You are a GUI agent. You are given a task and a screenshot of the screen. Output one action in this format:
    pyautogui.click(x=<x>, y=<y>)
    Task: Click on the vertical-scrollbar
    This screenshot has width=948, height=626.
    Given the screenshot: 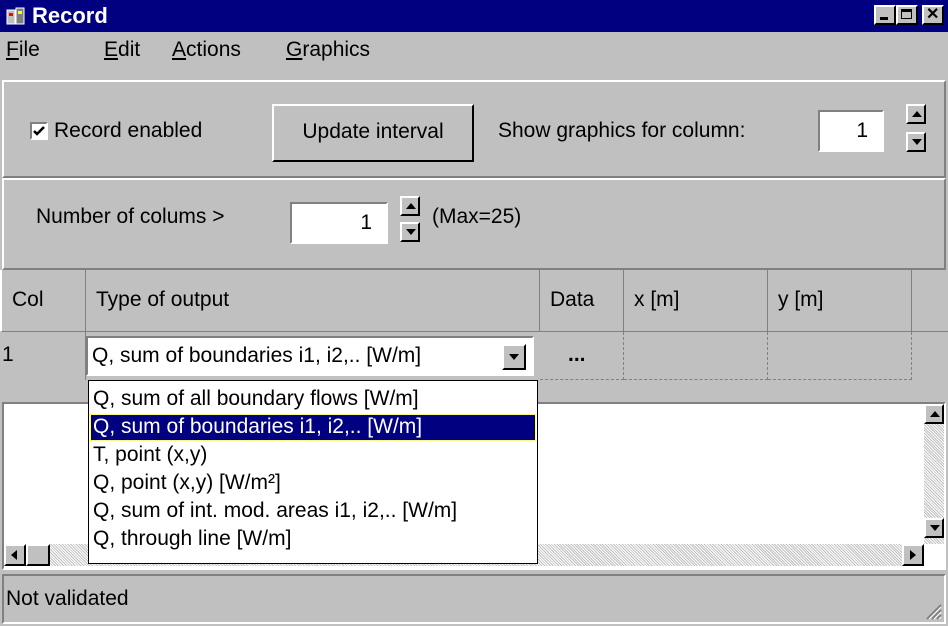 What is the action you would take?
    pyautogui.click(x=934, y=474)
    